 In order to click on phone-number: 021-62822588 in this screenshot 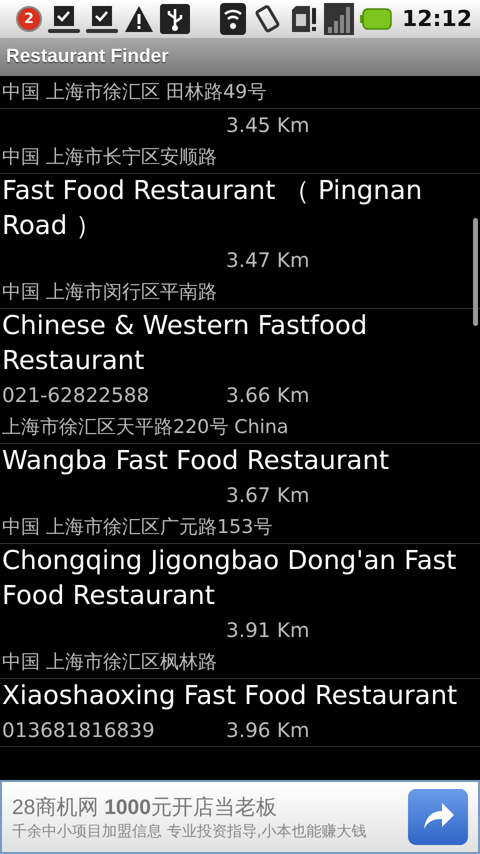, I will do `click(76, 395)`.